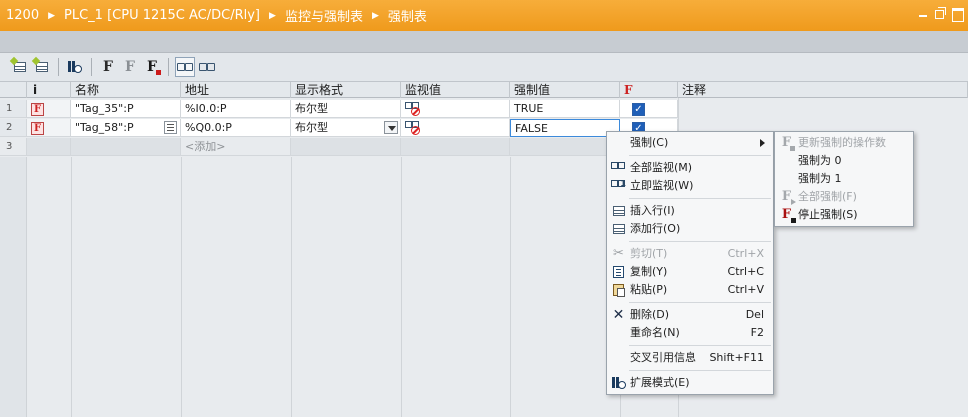 This screenshot has width=968, height=417. Describe the element at coordinates (414, 128) in the screenshot. I see `not-monitored-icon` at that location.